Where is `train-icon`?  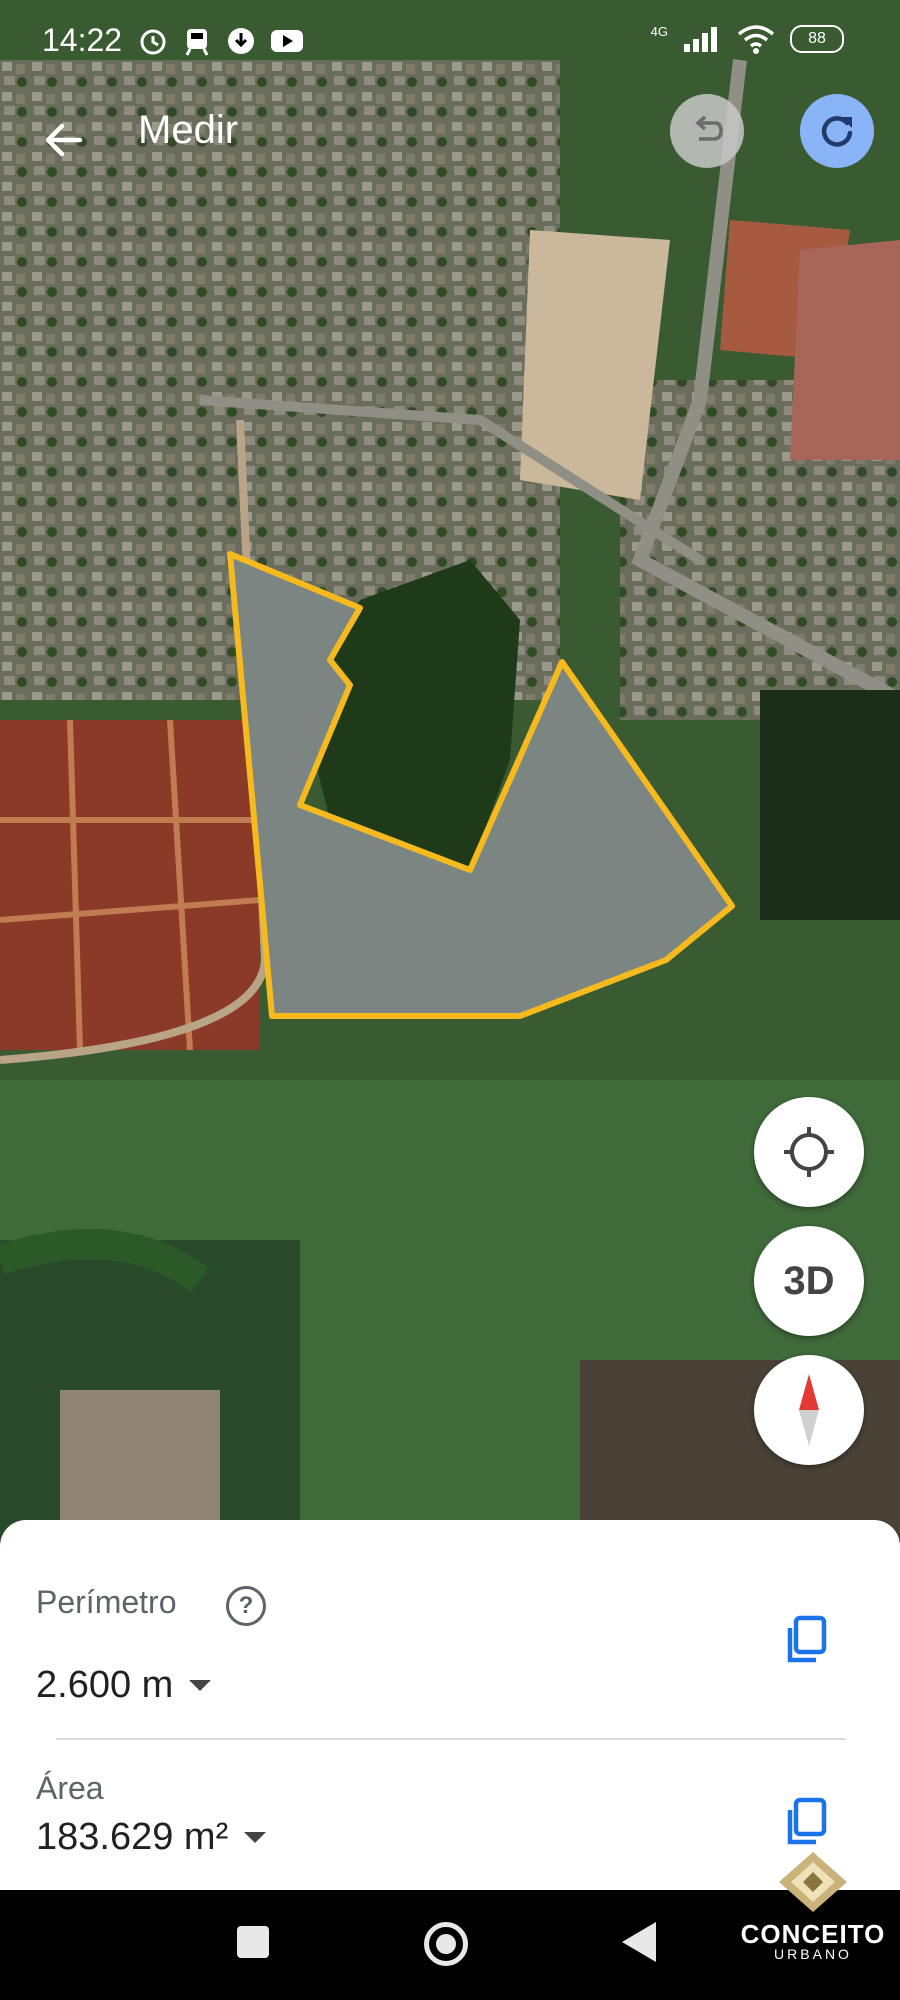 train-icon is located at coordinates (197, 42).